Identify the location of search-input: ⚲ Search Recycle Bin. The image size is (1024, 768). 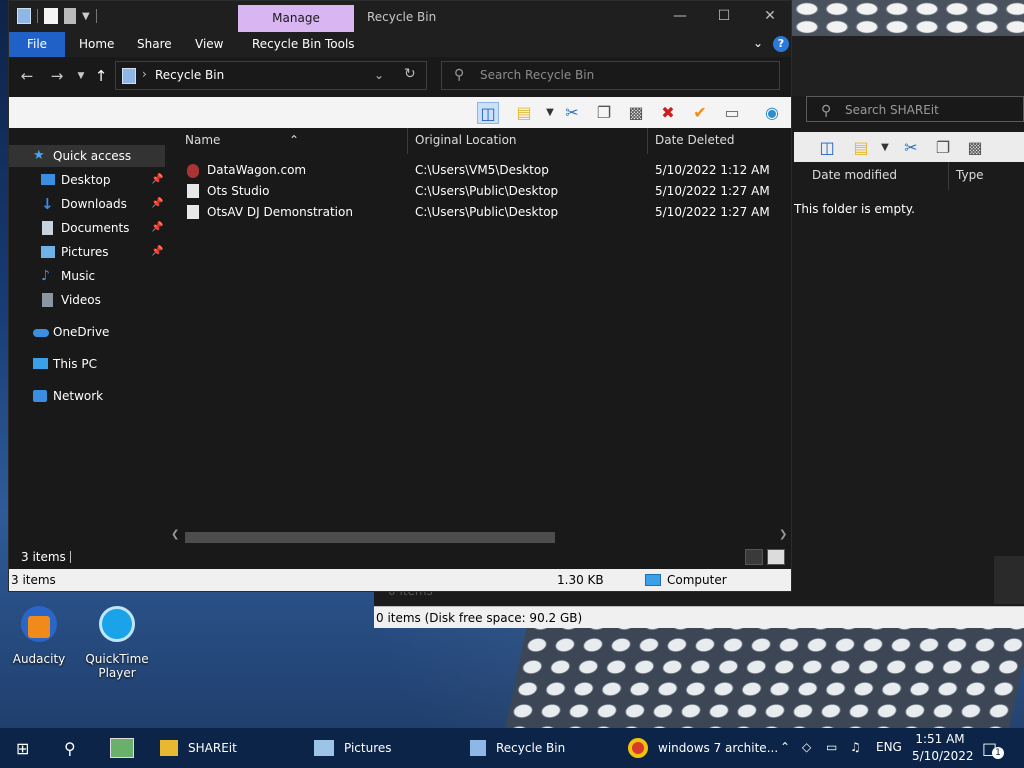
(610, 75).